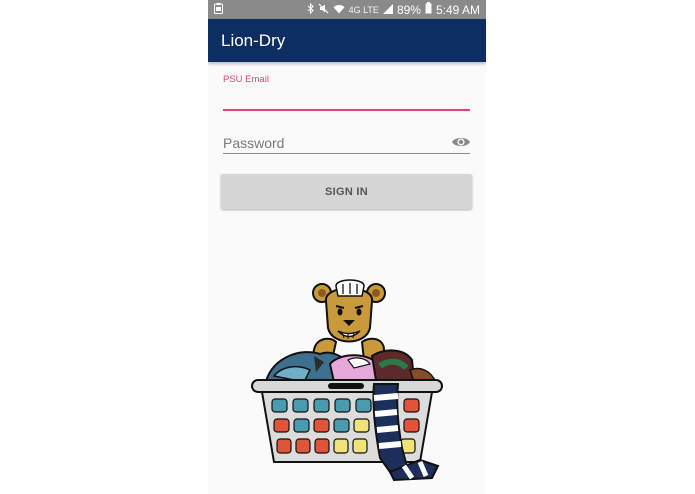  Describe the element at coordinates (346, 153) in the screenshot. I see `password-field-underline` at that location.